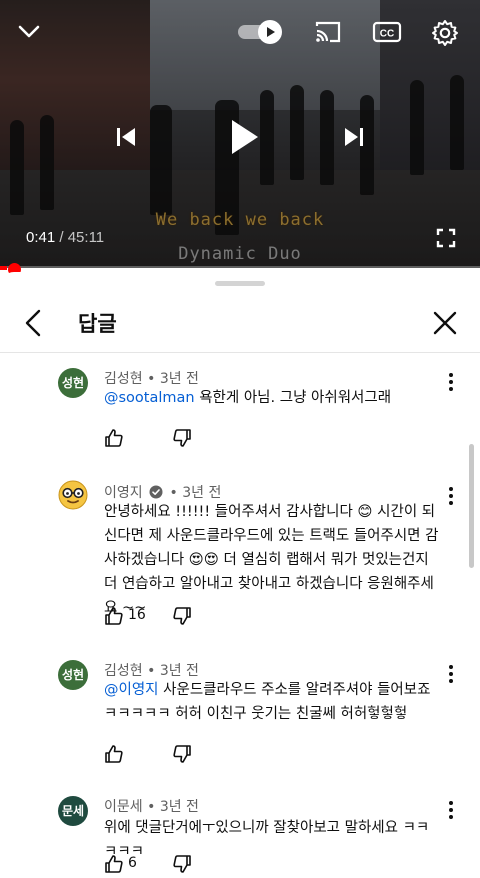 This screenshot has height=878, width=480. I want to click on comment-text: 욕한게 아님. 그냥 아쉬워서그래, so click(293, 398).